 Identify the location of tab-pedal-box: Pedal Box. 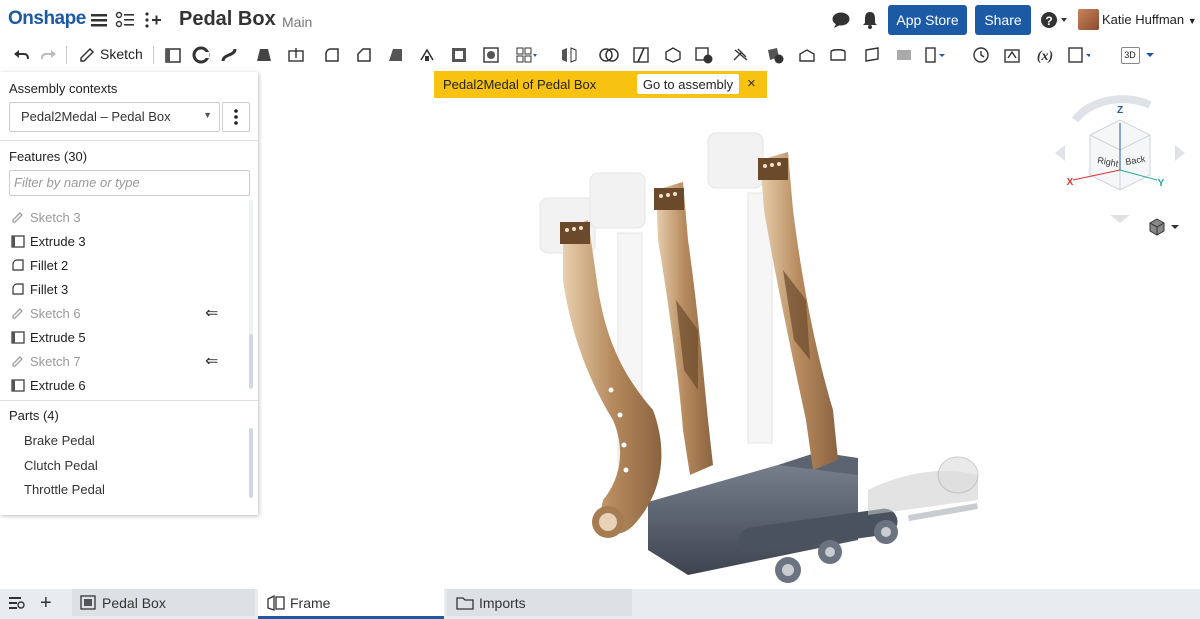
(163, 602).